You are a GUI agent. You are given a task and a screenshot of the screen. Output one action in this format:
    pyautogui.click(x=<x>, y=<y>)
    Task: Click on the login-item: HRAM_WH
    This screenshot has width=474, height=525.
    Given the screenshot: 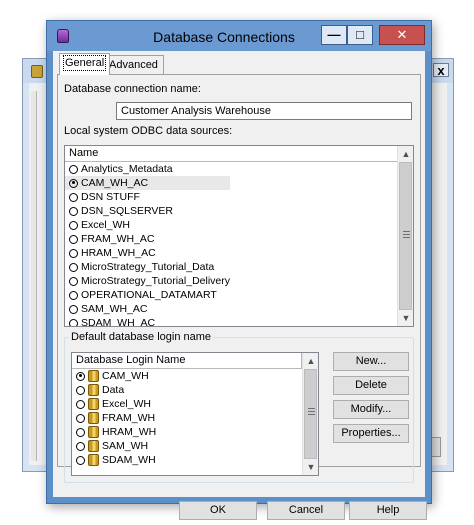 What is the action you would take?
    pyautogui.click(x=114, y=432)
    